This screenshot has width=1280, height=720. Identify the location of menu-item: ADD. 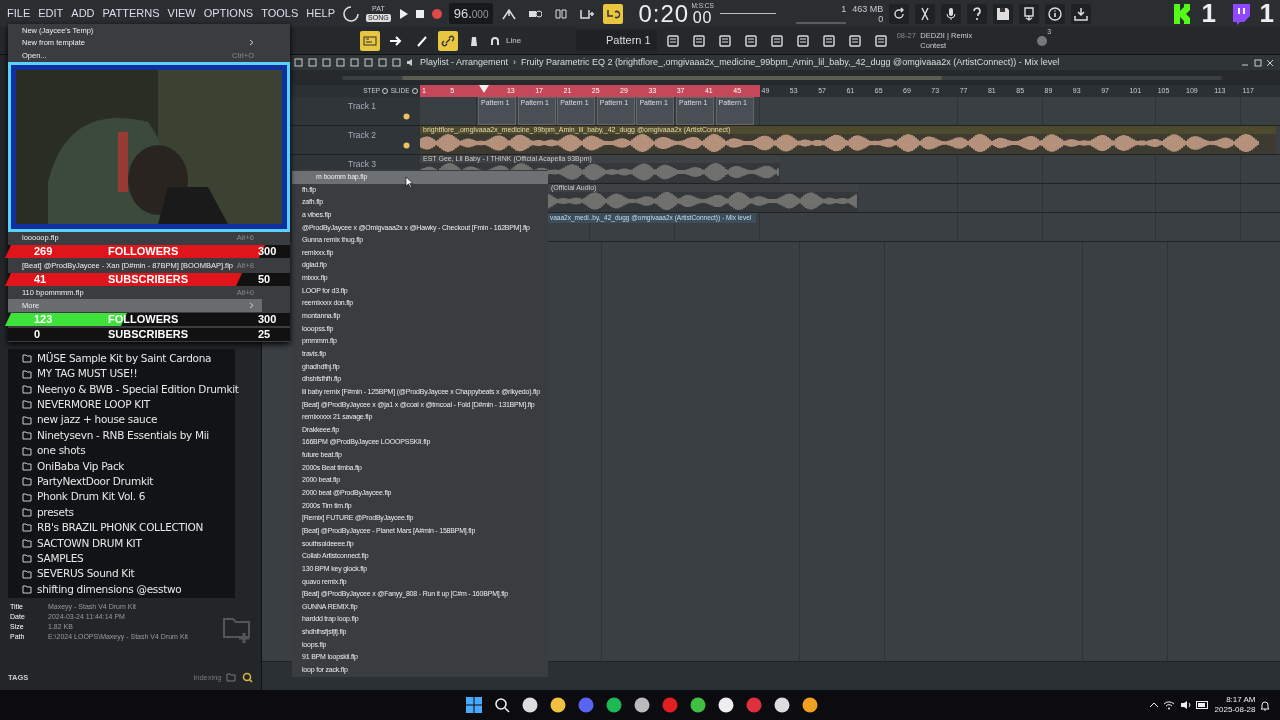
(83, 13).